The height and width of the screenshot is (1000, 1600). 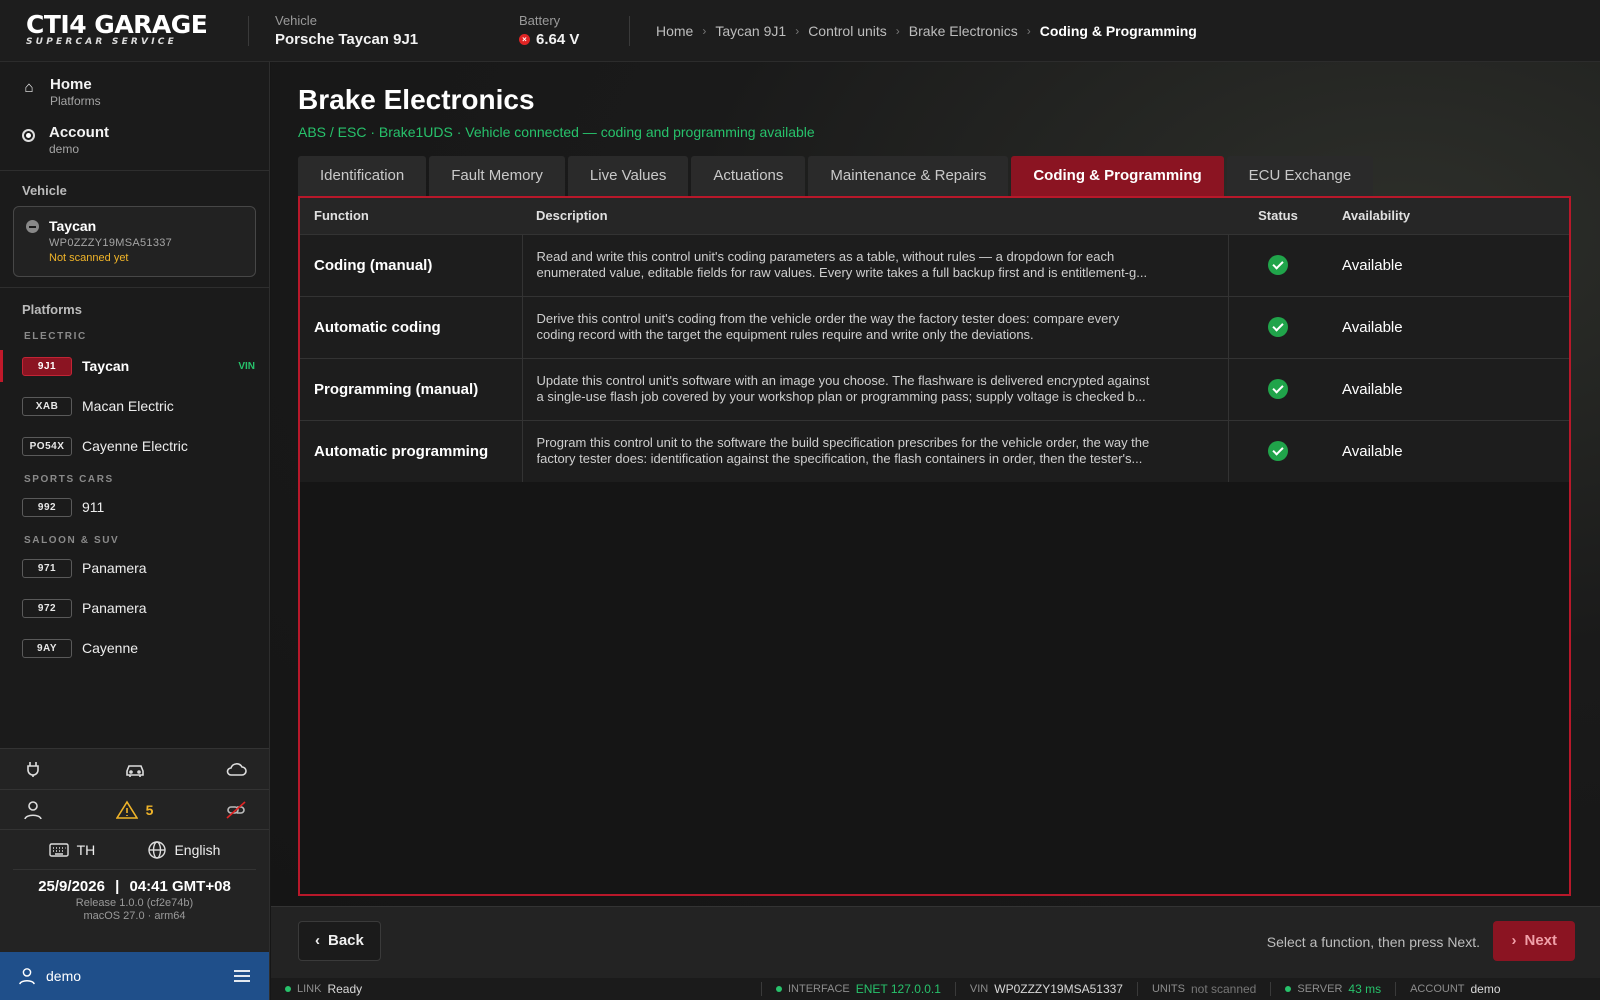 What do you see at coordinates (1117, 176) in the screenshot?
I see `tab-coding-programming: Coding & Programming` at bounding box center [1117, 176].